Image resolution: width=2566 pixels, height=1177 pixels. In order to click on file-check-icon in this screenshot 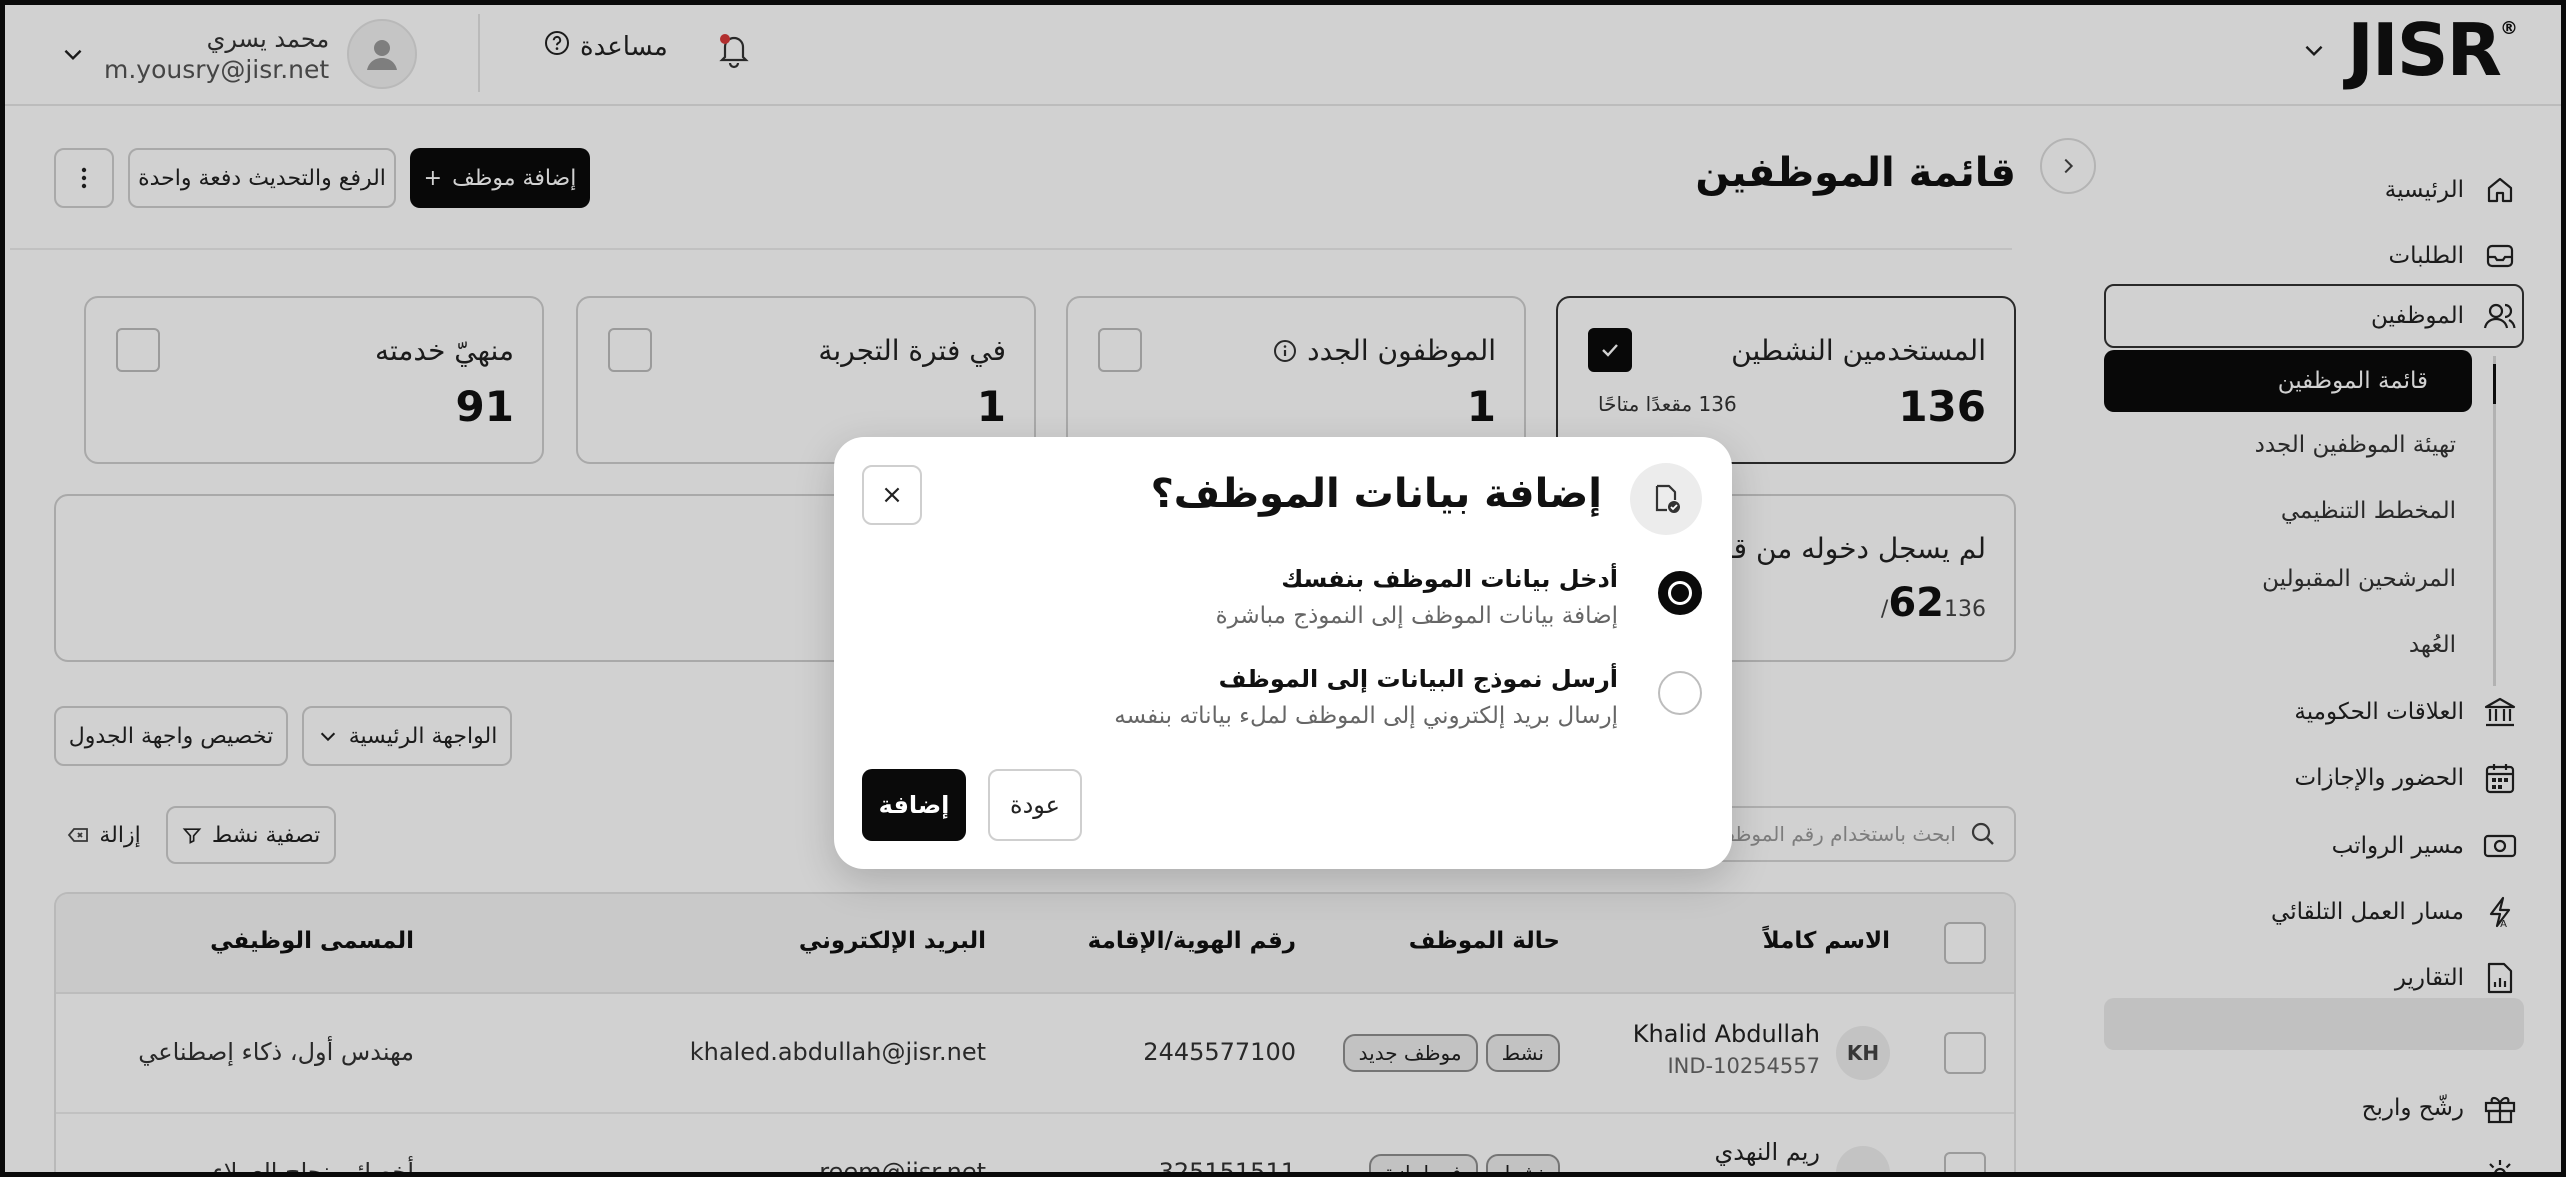, I will do `click(1666, 499)`.